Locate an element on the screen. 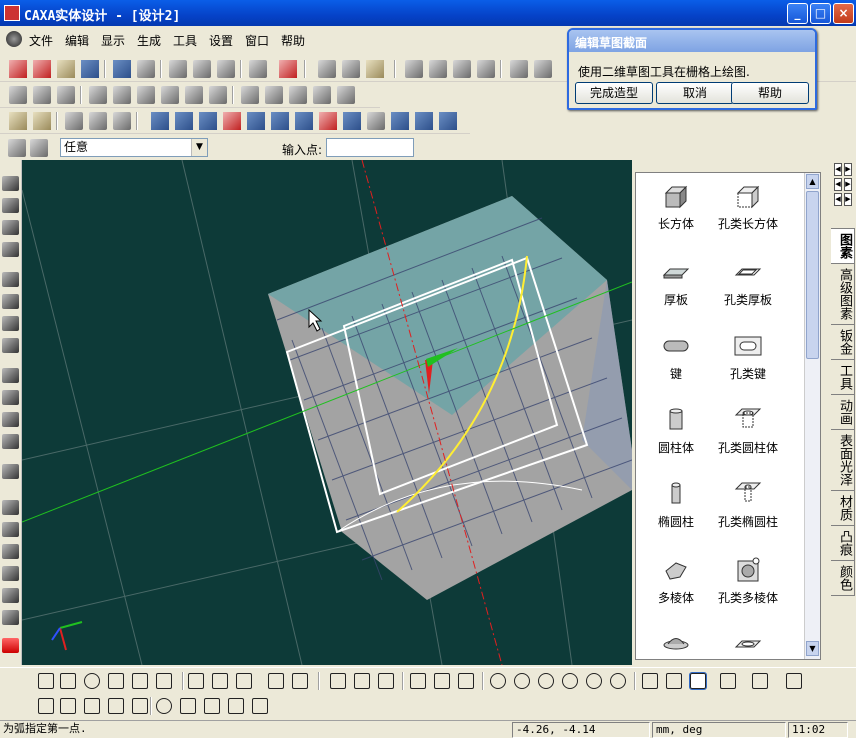 The image size is (856, 738). tab-primitives: 图素 is located at coordinates (843, 246).